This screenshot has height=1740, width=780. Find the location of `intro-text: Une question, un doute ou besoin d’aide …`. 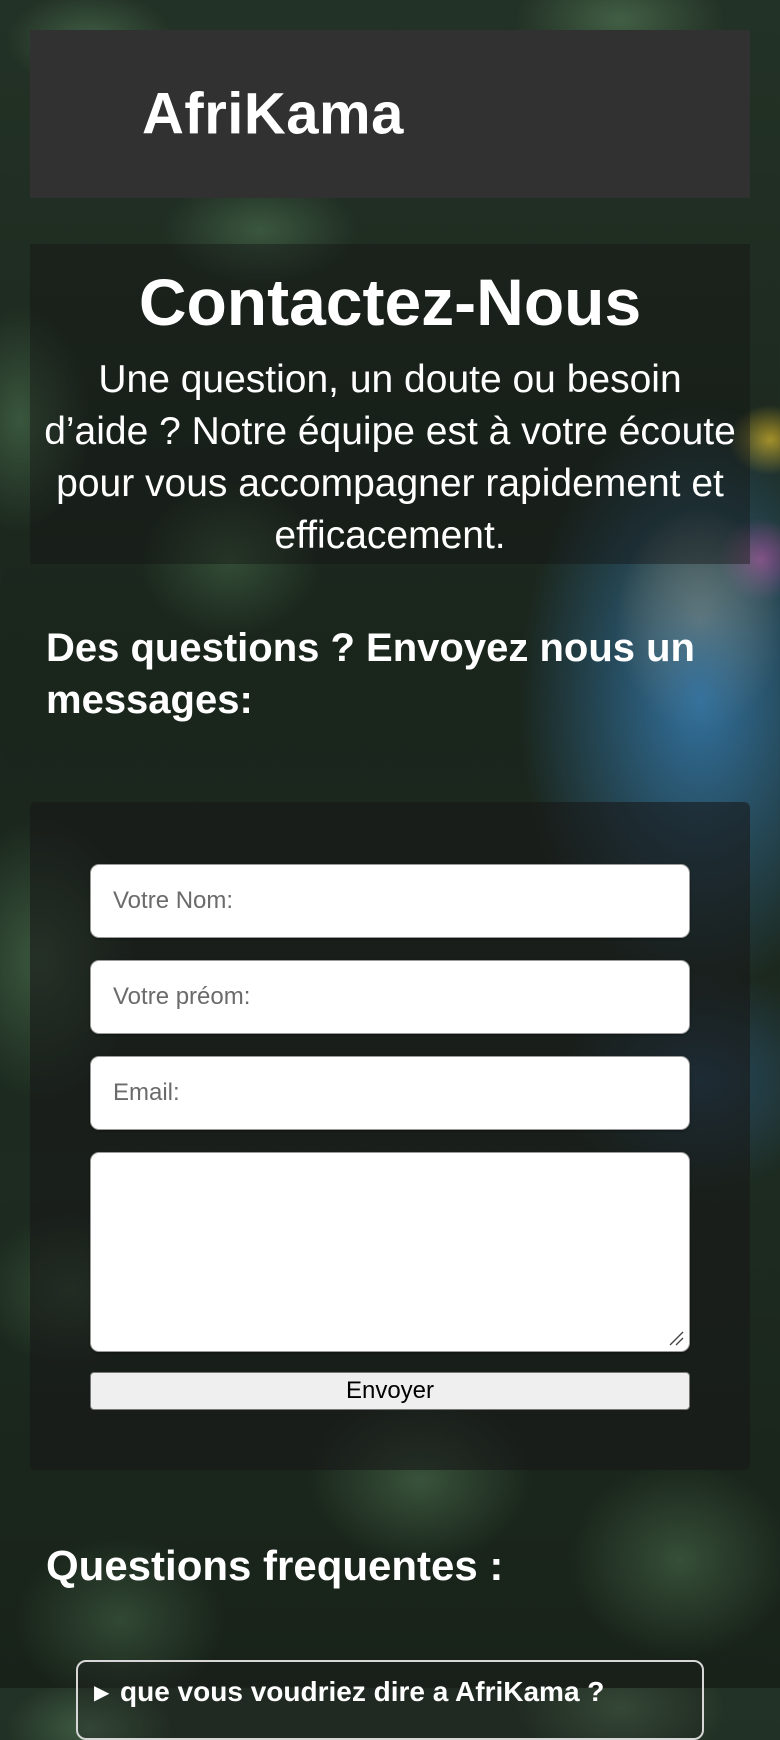

intro-text: Une question, un doute ou besoin d’aide … is located at coordinates (390, 457).